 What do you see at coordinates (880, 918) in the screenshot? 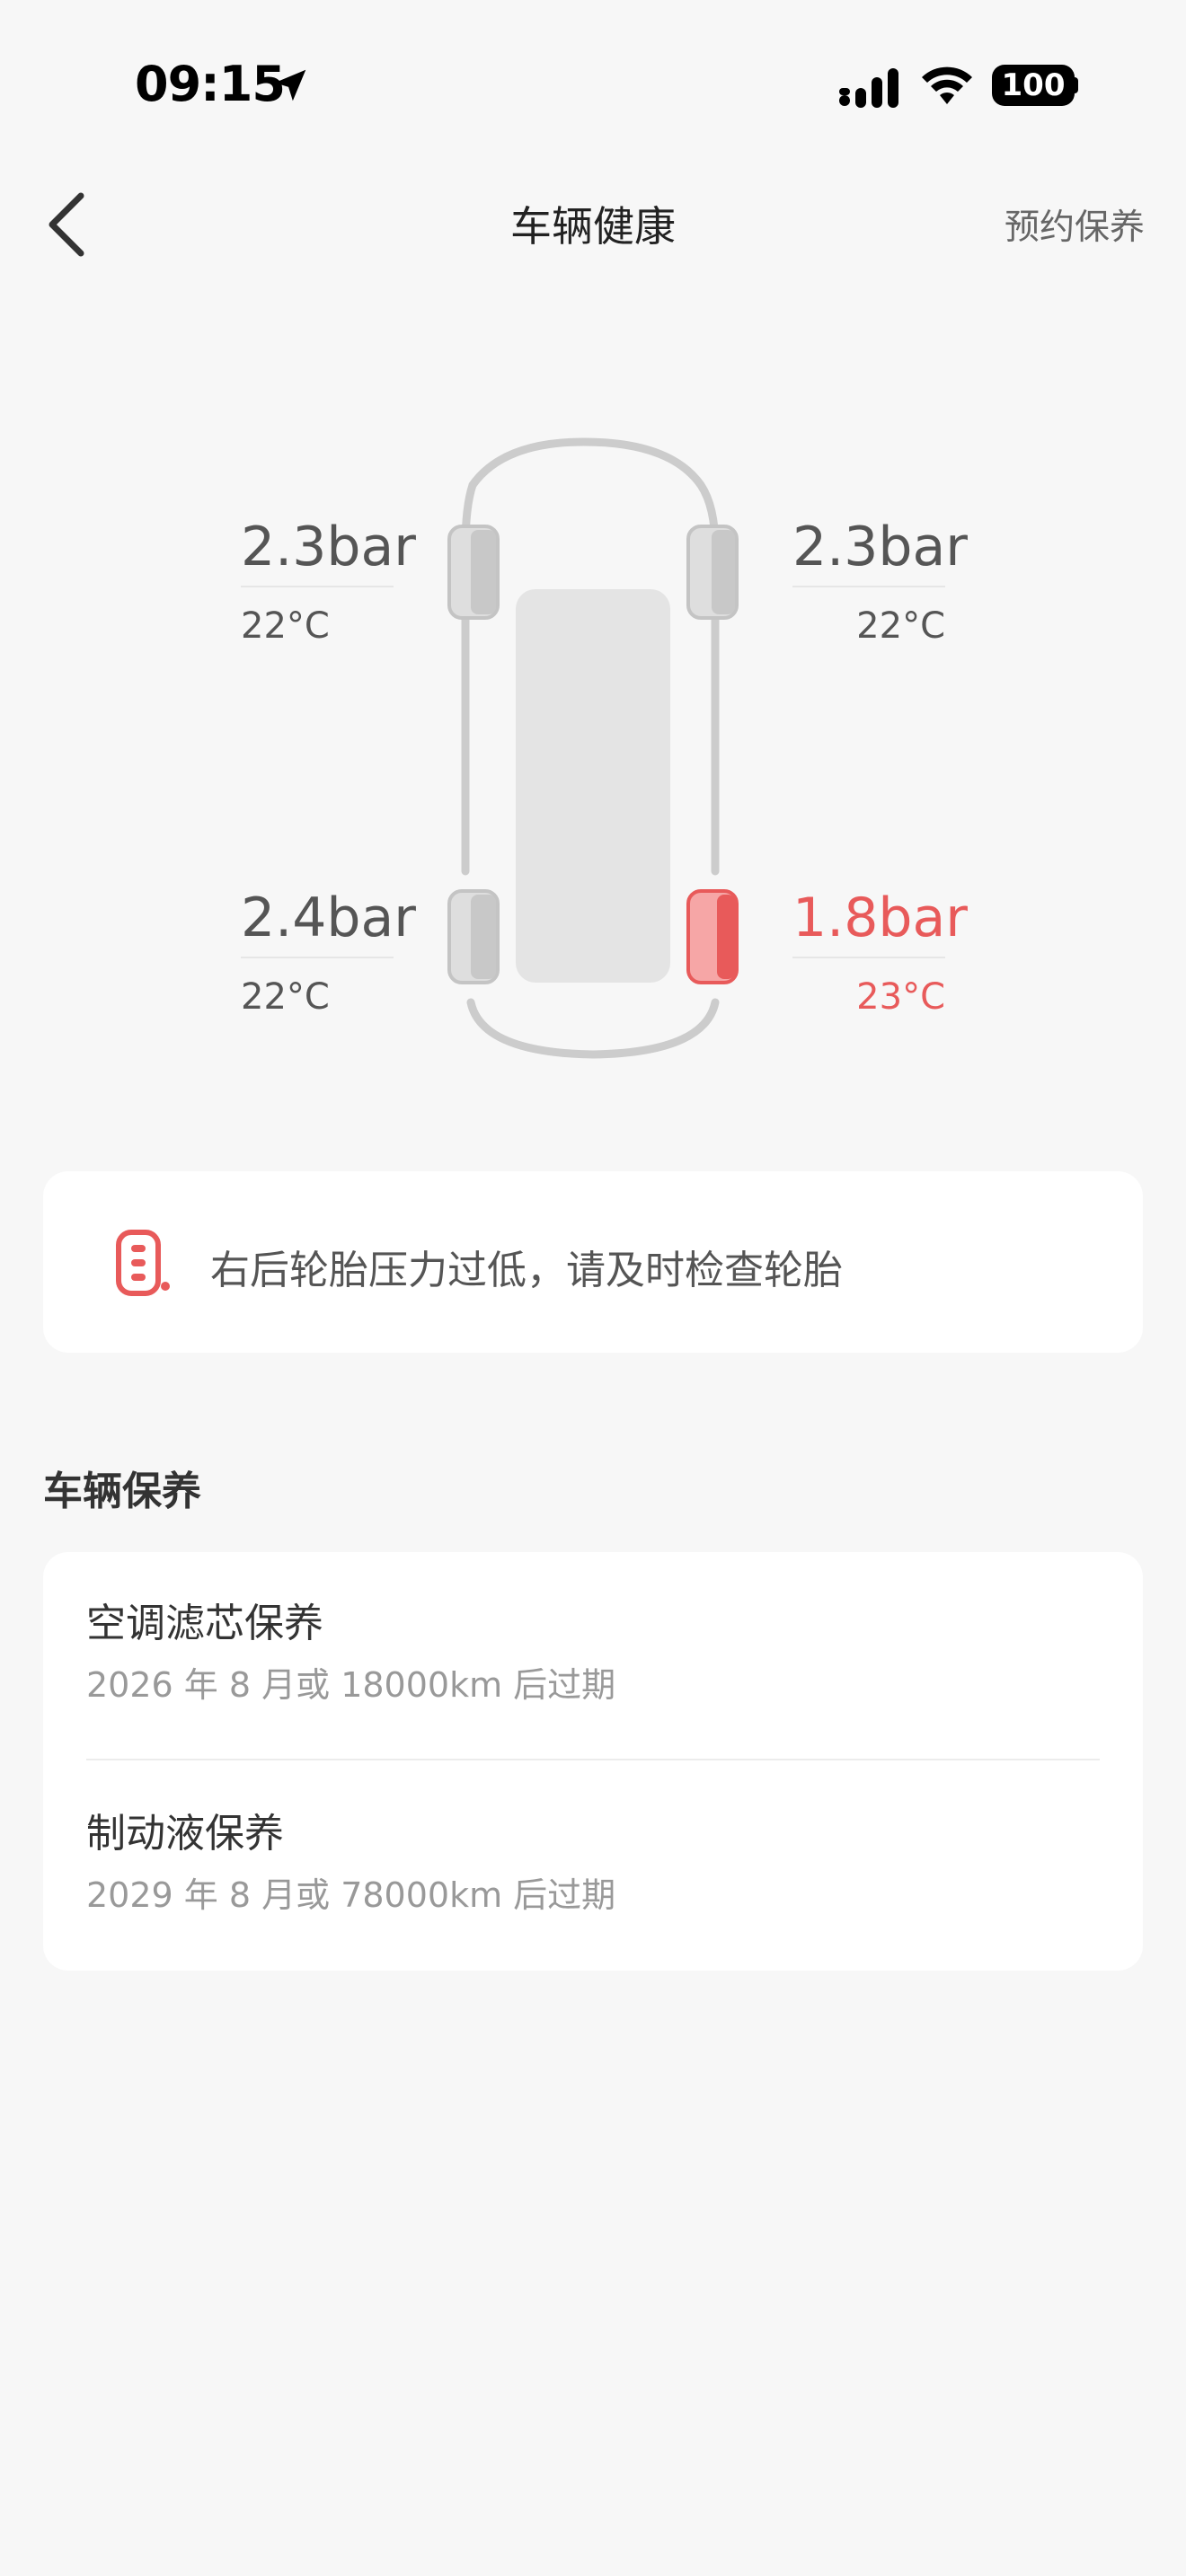
I see `tire-pressure: 1.8bar` at bounding box center [880, 918].